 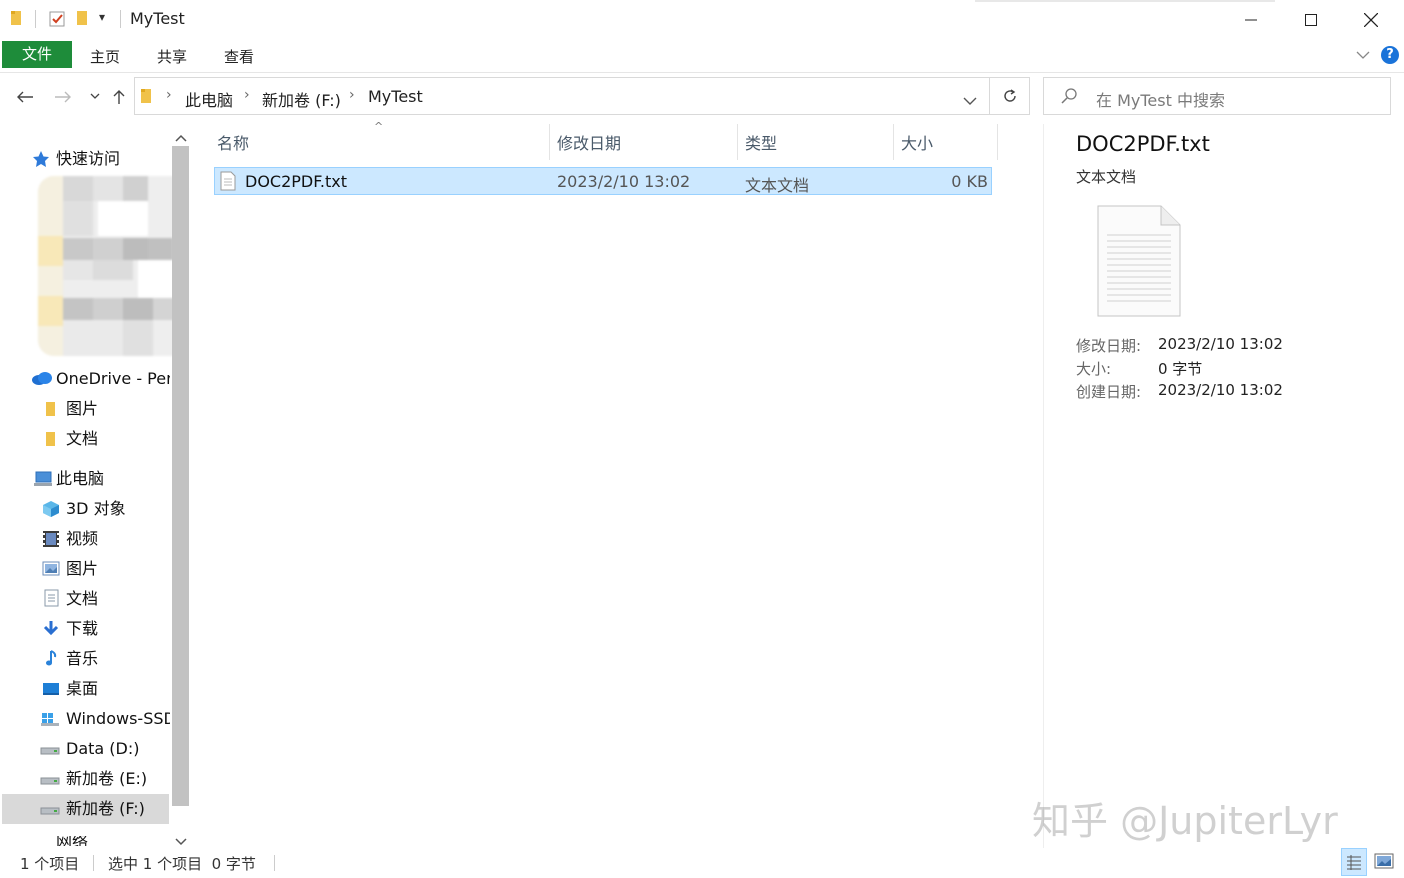 I want to click on nav-videos: 视频, so click(x=118, y=539).